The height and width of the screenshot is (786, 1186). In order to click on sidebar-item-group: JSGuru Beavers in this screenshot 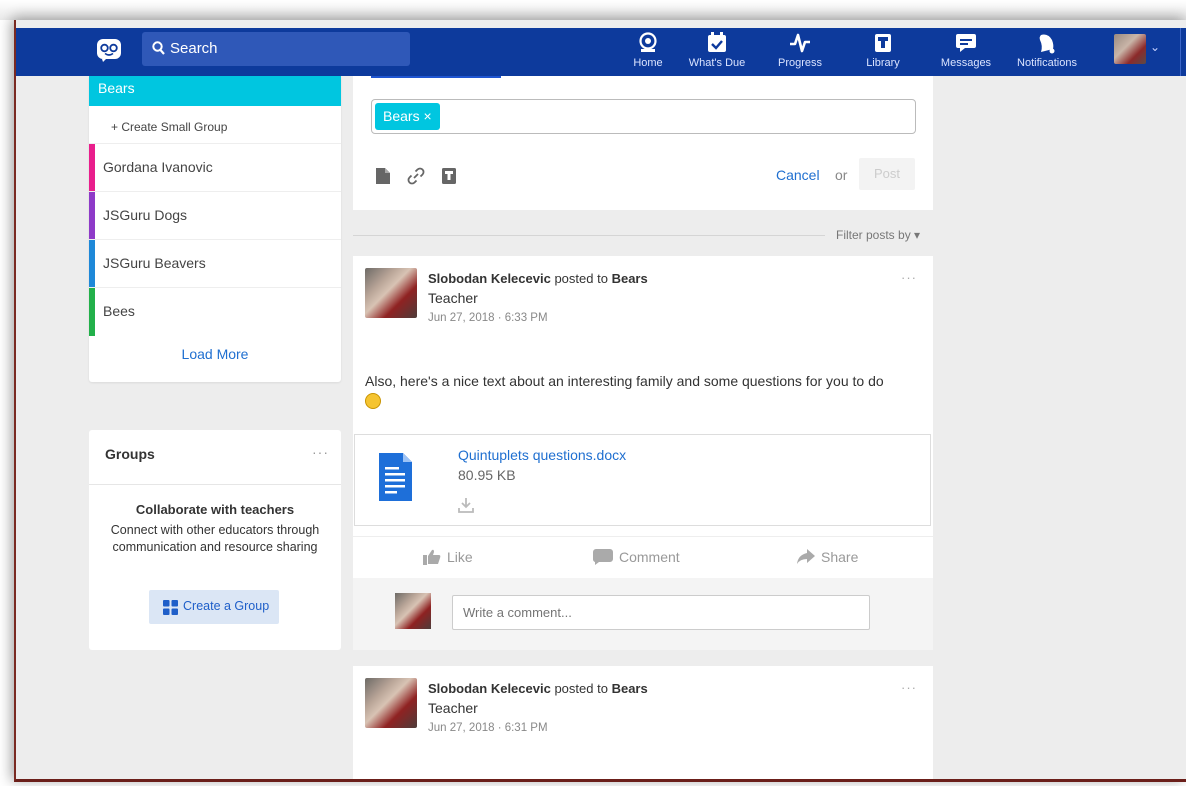, I will do `click(215, 263)`.